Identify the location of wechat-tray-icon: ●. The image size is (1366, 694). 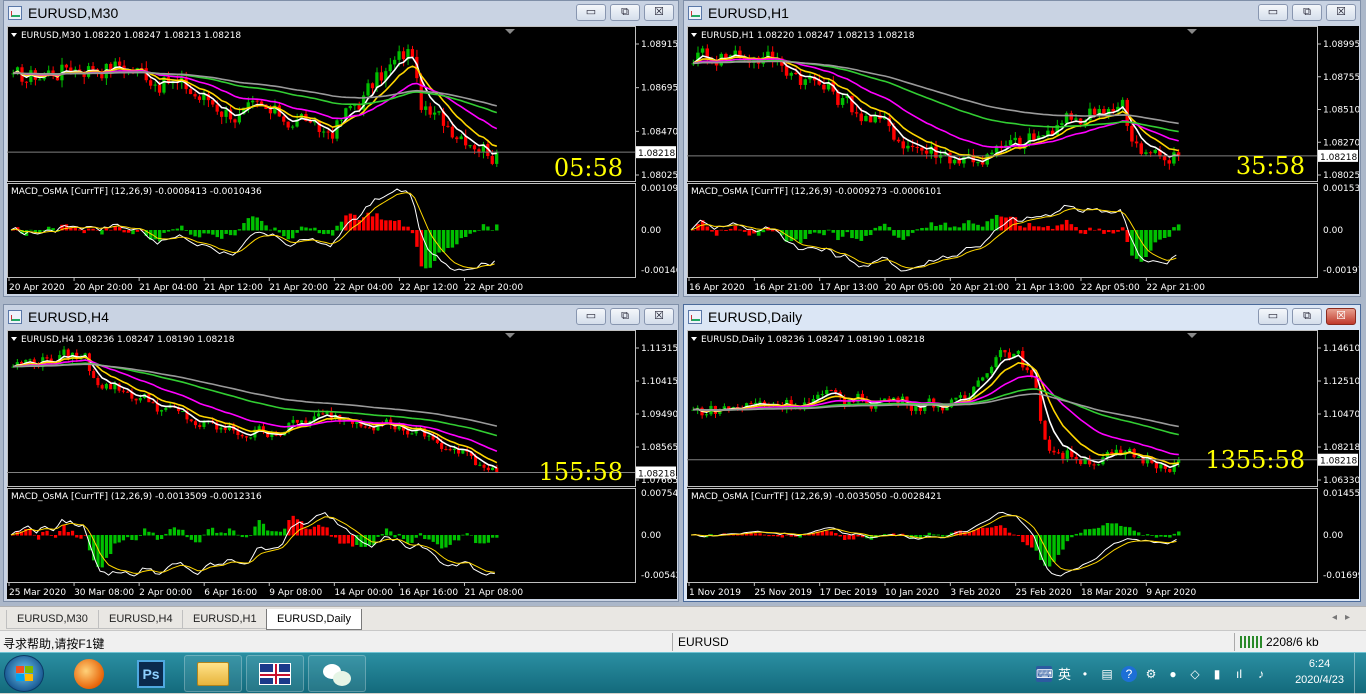
(1173, 674).